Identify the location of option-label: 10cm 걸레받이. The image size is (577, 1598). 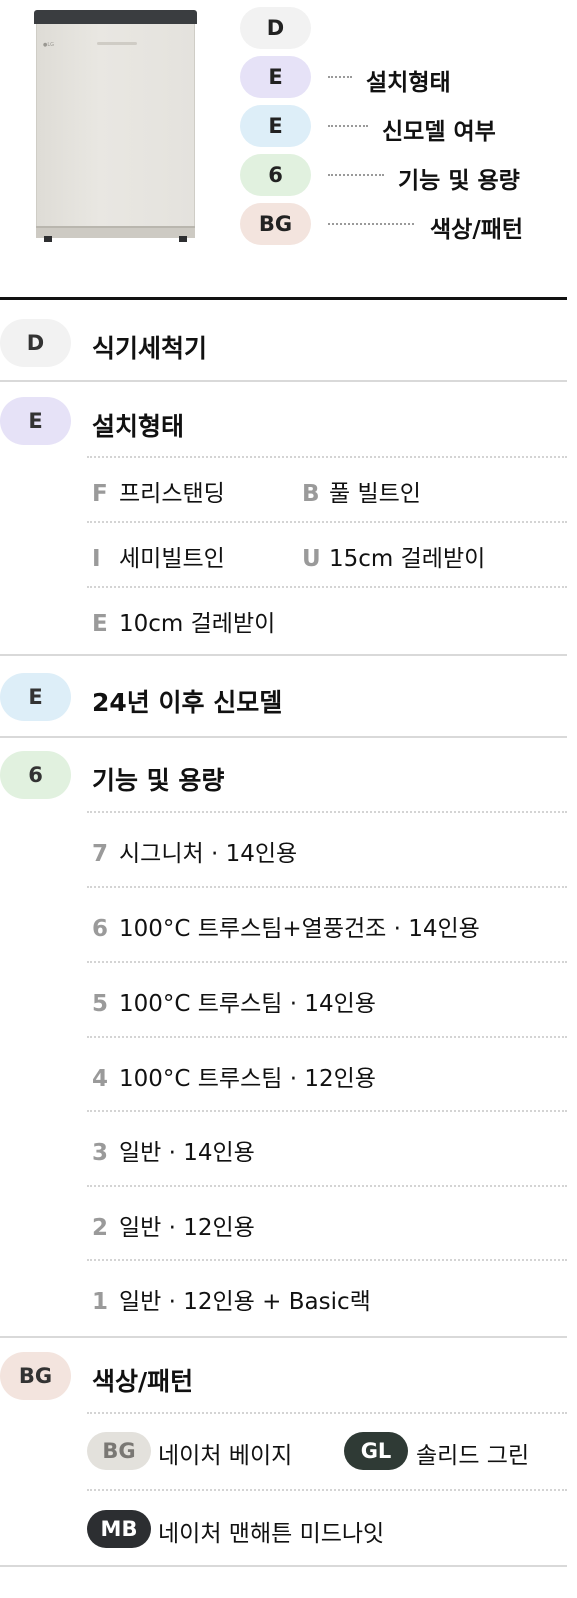
(197, 624).